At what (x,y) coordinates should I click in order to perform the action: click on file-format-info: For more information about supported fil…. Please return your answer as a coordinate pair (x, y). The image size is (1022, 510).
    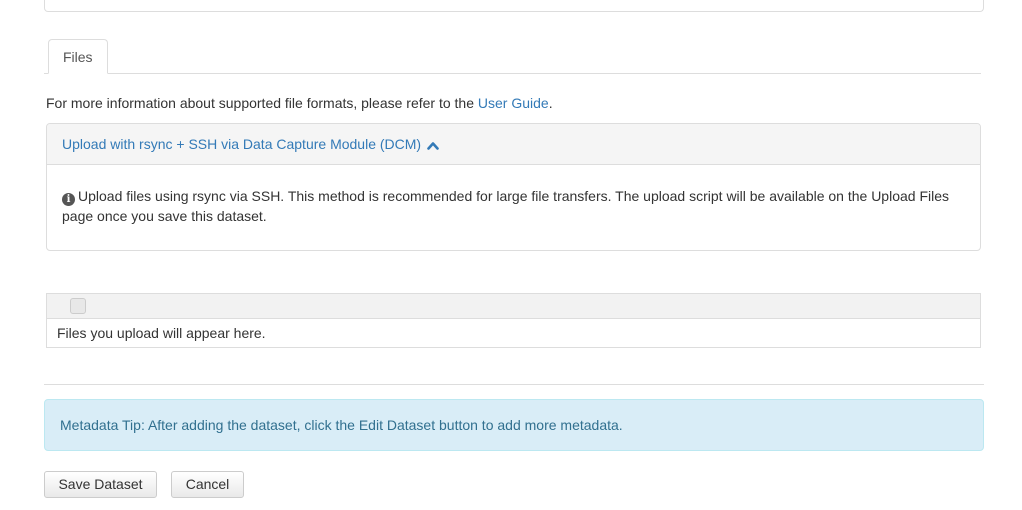
    Looking at the image, I should click on (299, 103).